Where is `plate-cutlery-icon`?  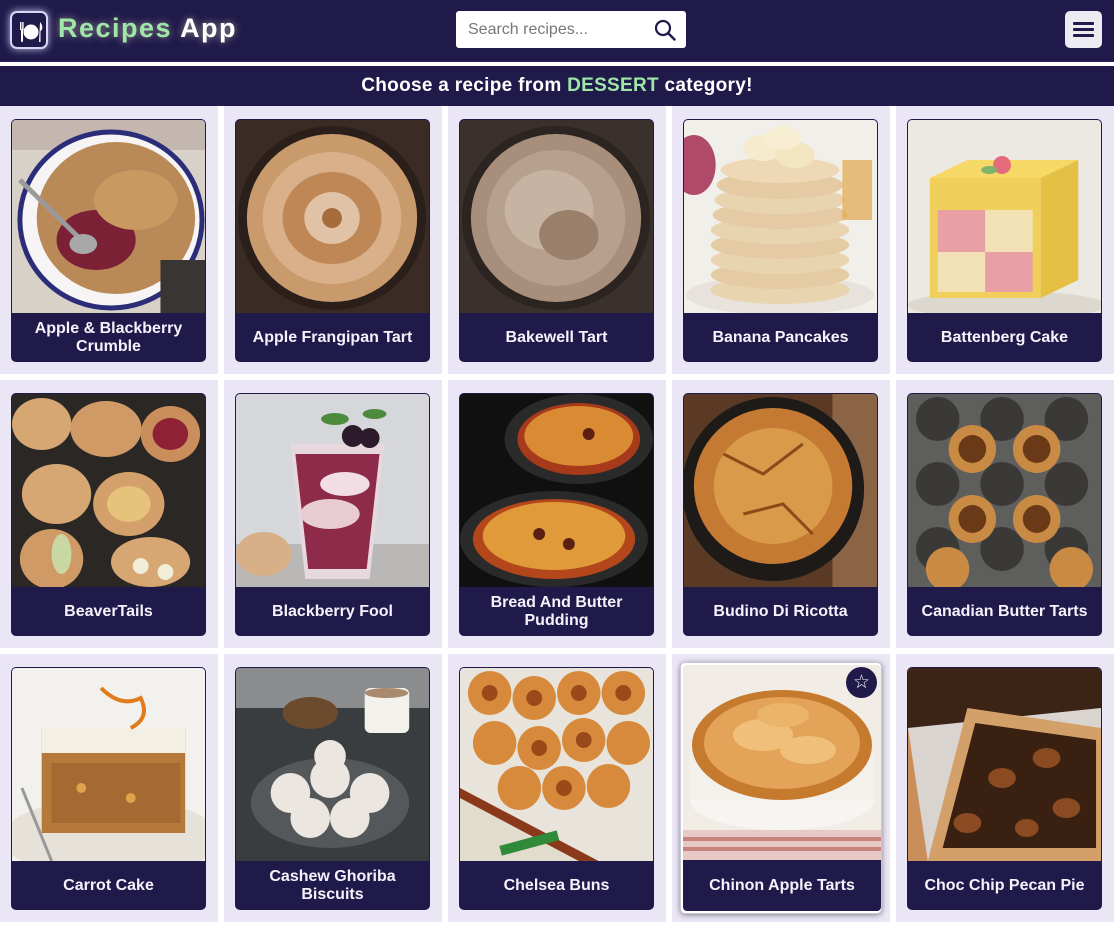 plate-cutlery-icon is located at coordinates (31, 32).